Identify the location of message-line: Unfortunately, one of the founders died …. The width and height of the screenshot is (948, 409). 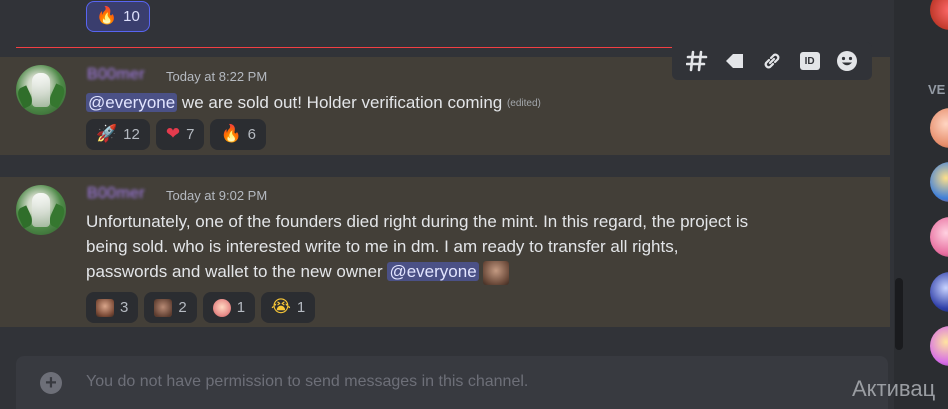
(417, 221).